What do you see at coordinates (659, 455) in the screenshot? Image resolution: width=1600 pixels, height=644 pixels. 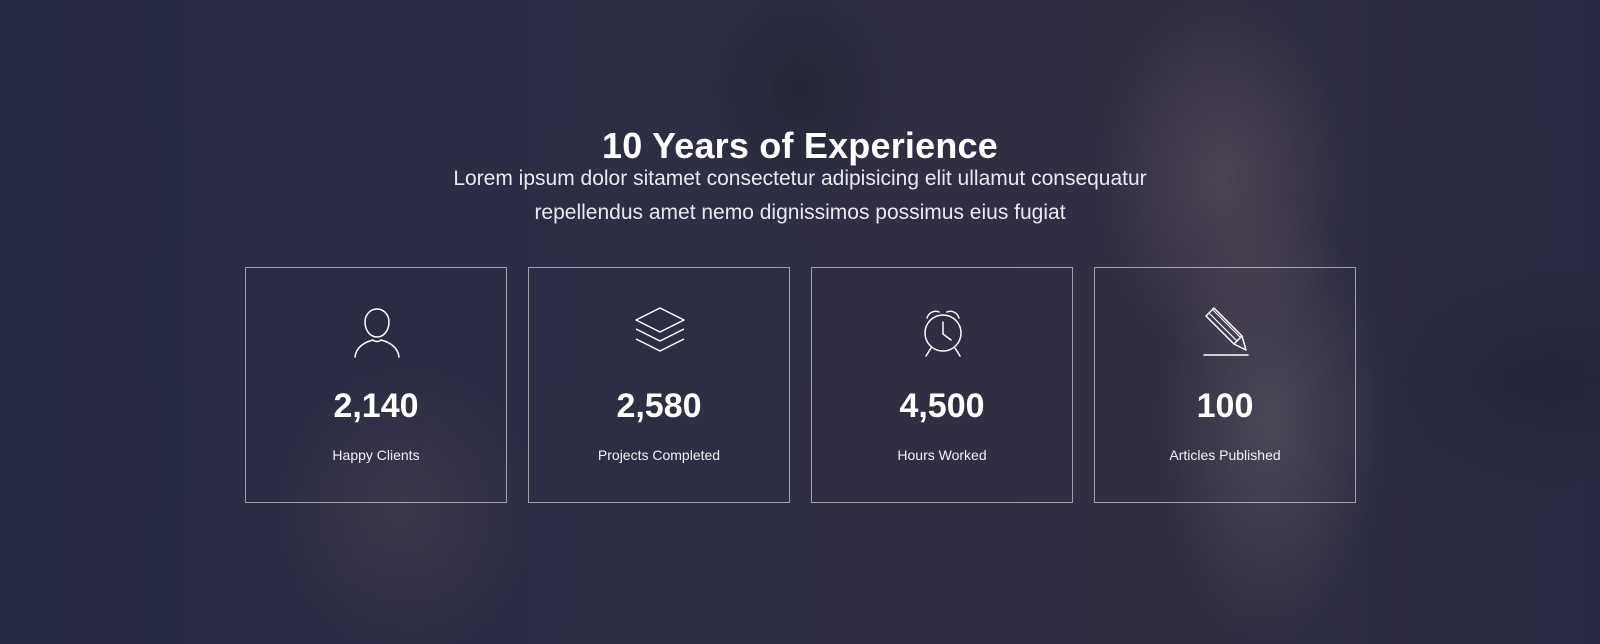 I see `stat-label: Projects Completed` at bounding box center [659, 455].